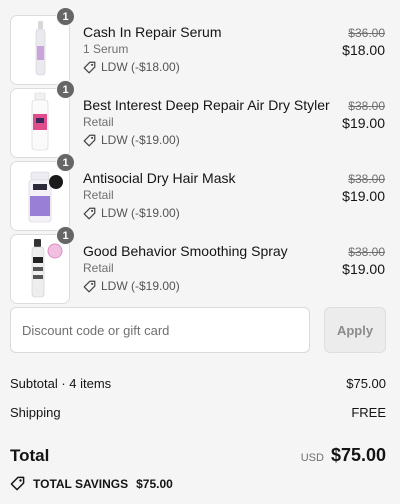 The height and width of the screenshot is (504, 400). I want to click on total-value: $75.00, so click(358, 455).